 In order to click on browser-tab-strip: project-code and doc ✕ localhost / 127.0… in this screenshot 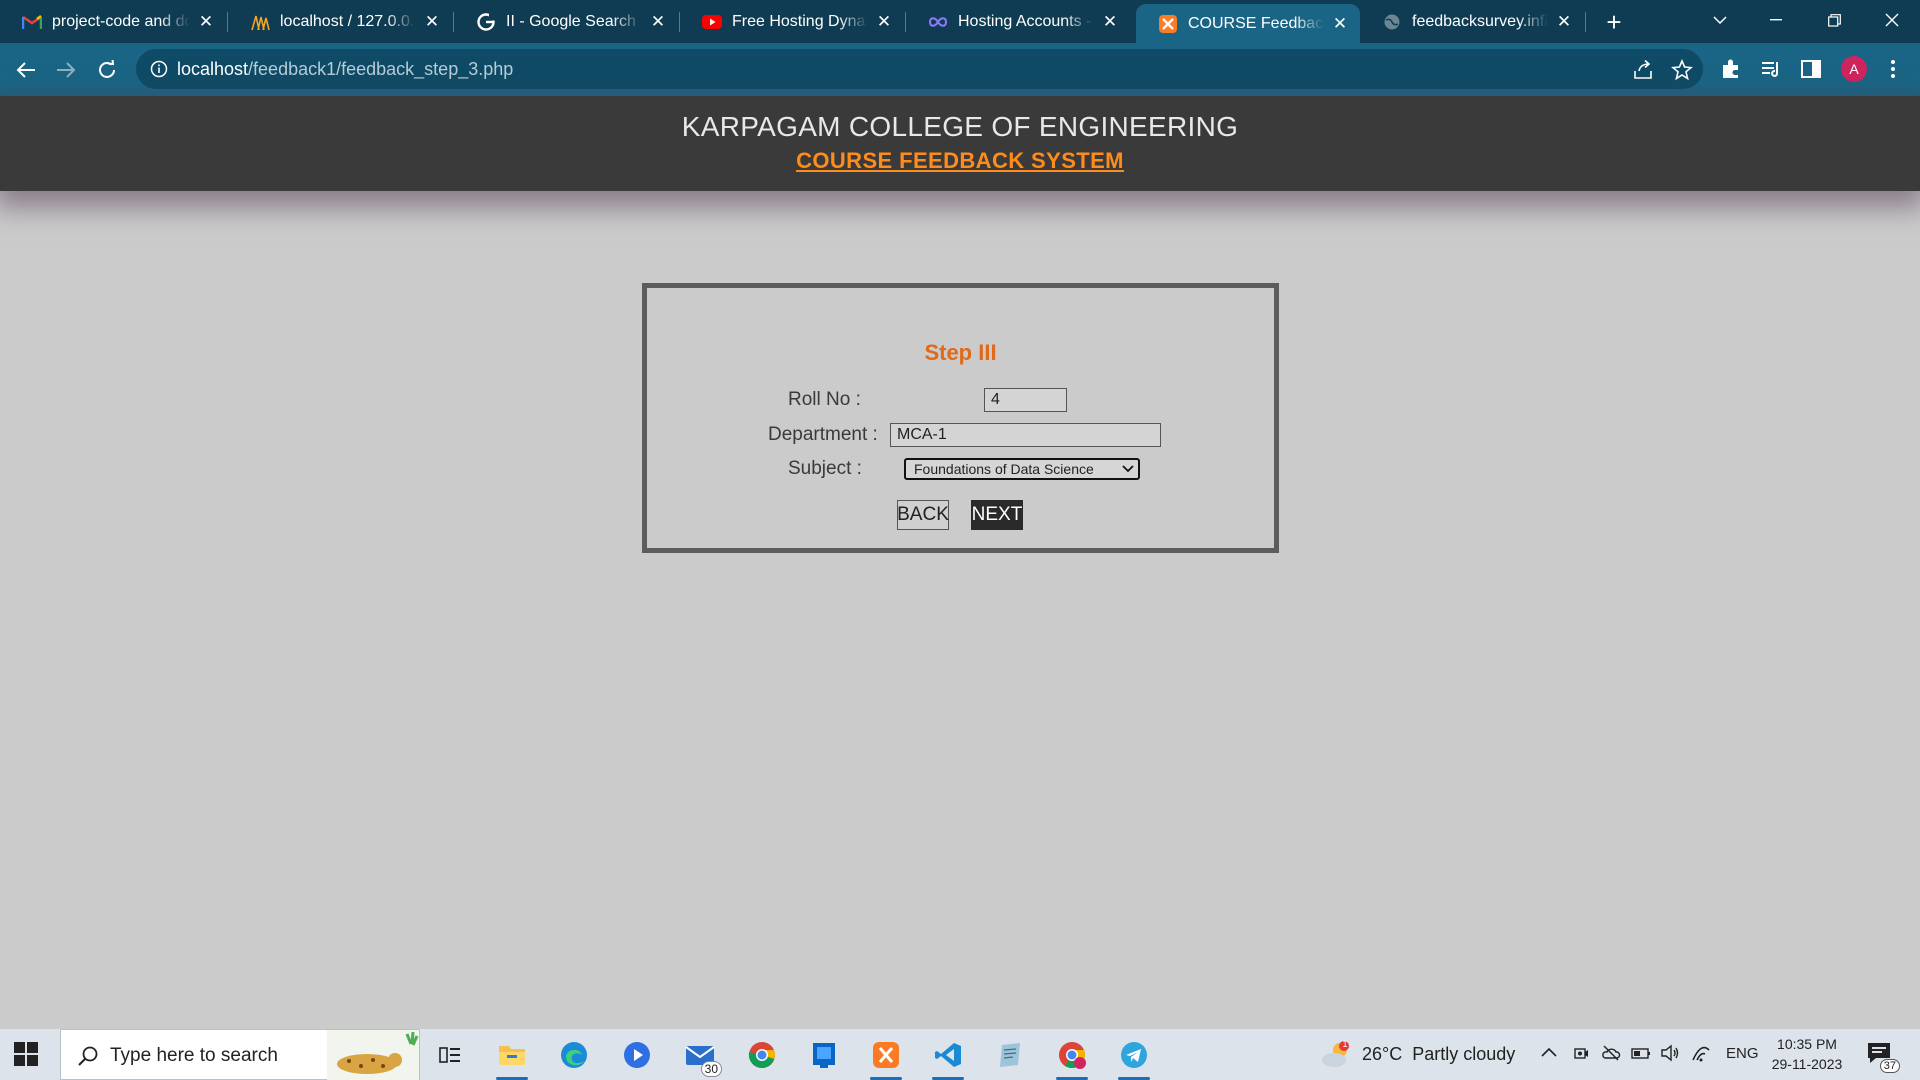, I will do `click(960, 21)`.